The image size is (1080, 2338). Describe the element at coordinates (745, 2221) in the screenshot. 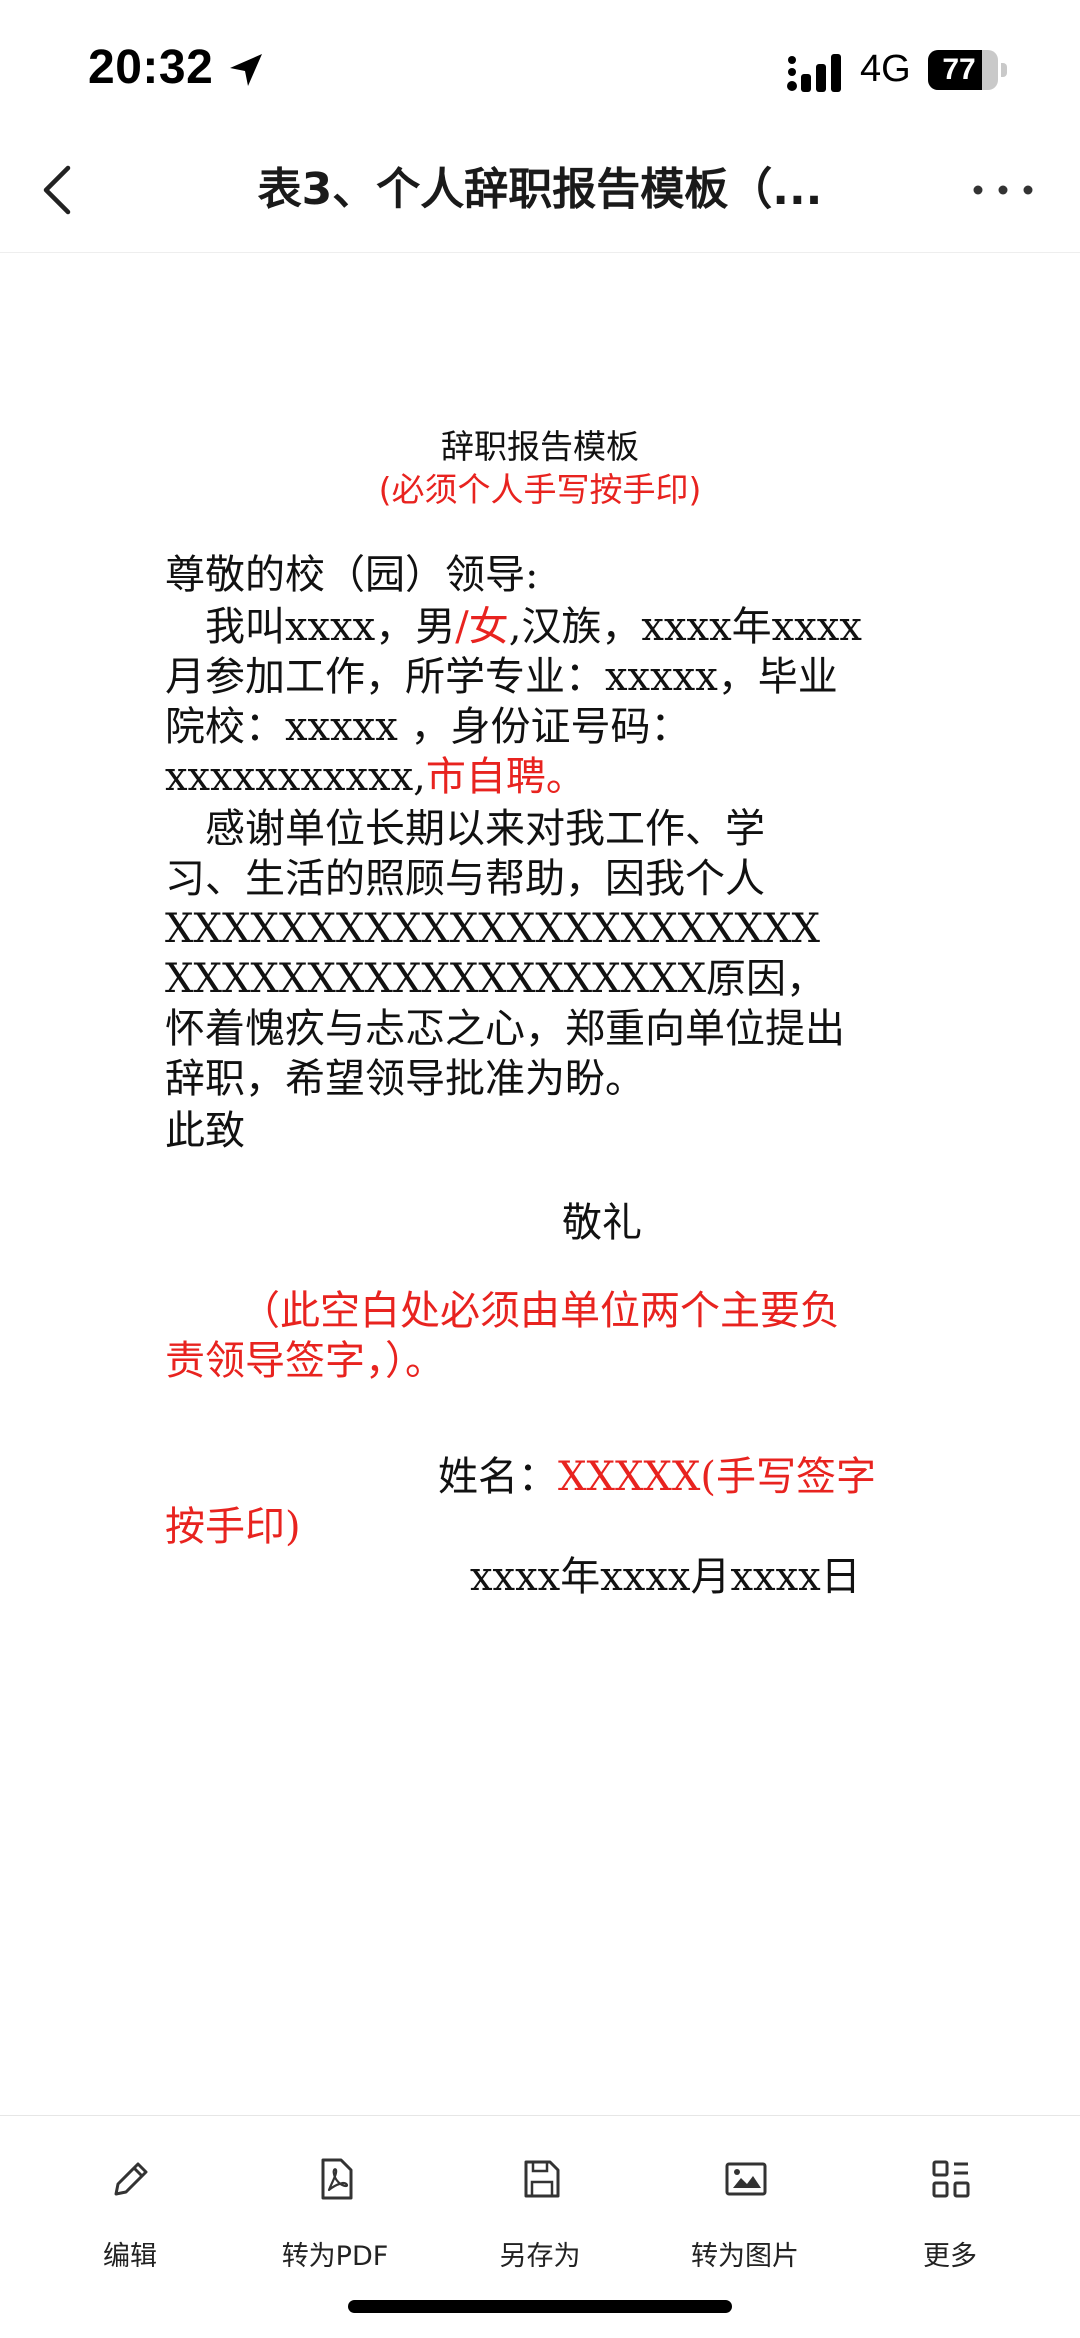

I see `convert-to-image-button: 转为图片` at that location.